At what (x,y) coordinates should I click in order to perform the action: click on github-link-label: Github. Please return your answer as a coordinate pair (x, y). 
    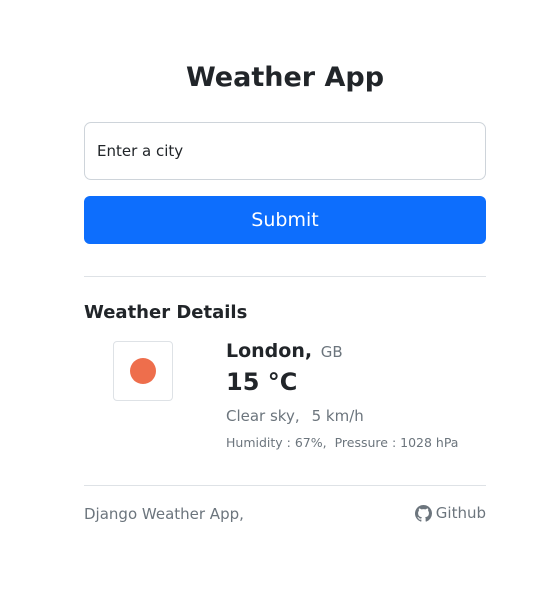
    Looking at the image, I should click on (460, 513).